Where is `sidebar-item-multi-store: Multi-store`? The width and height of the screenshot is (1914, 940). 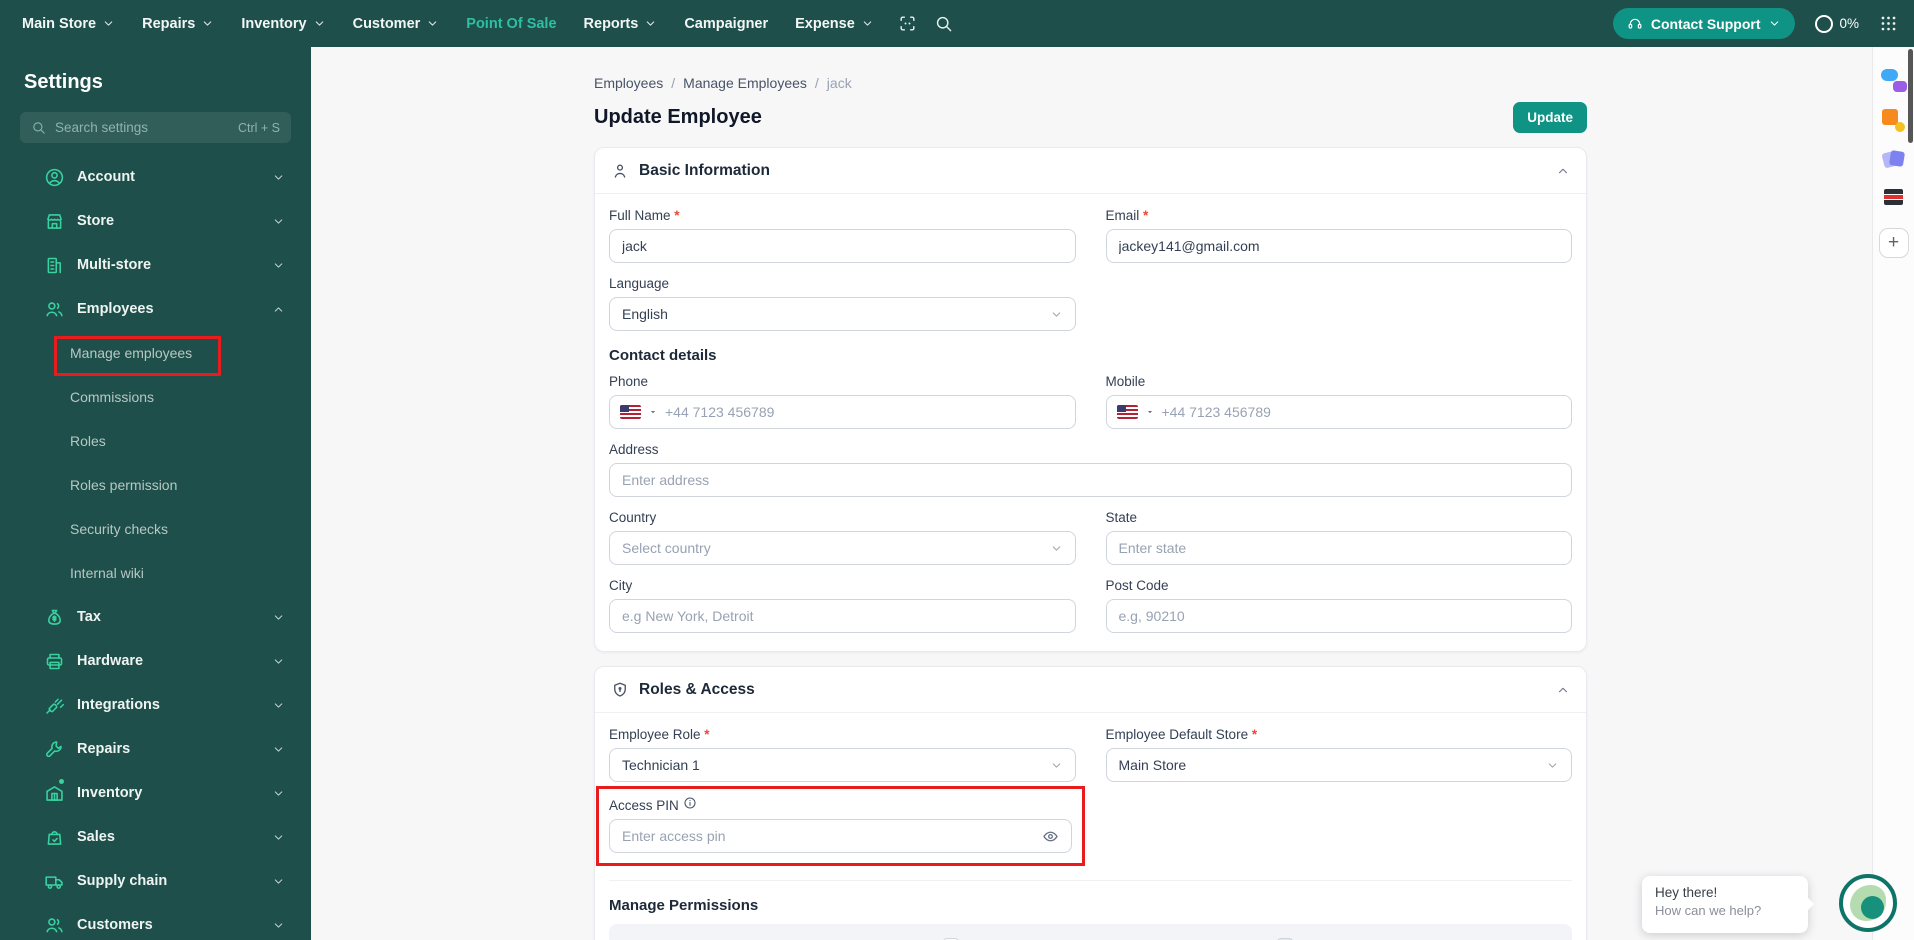
sidebar-item-multi-store: Multi-store is located at coordinates (155, 265).